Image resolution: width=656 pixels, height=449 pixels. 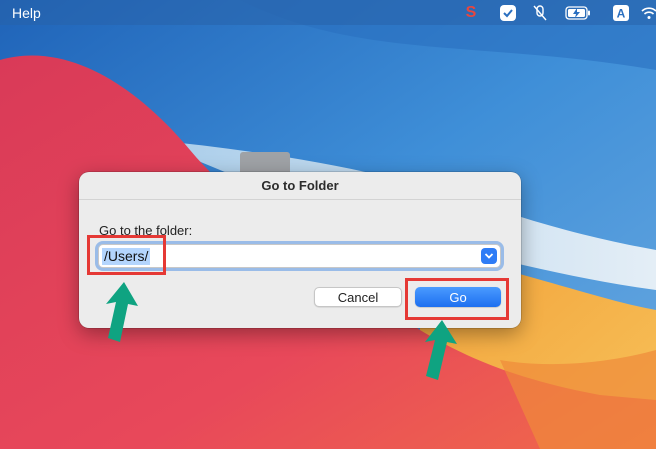 What do you see at coordinates (489, 256) in the screenshot?
I see `chevron-down-icon` at bounding box center [489, 256].